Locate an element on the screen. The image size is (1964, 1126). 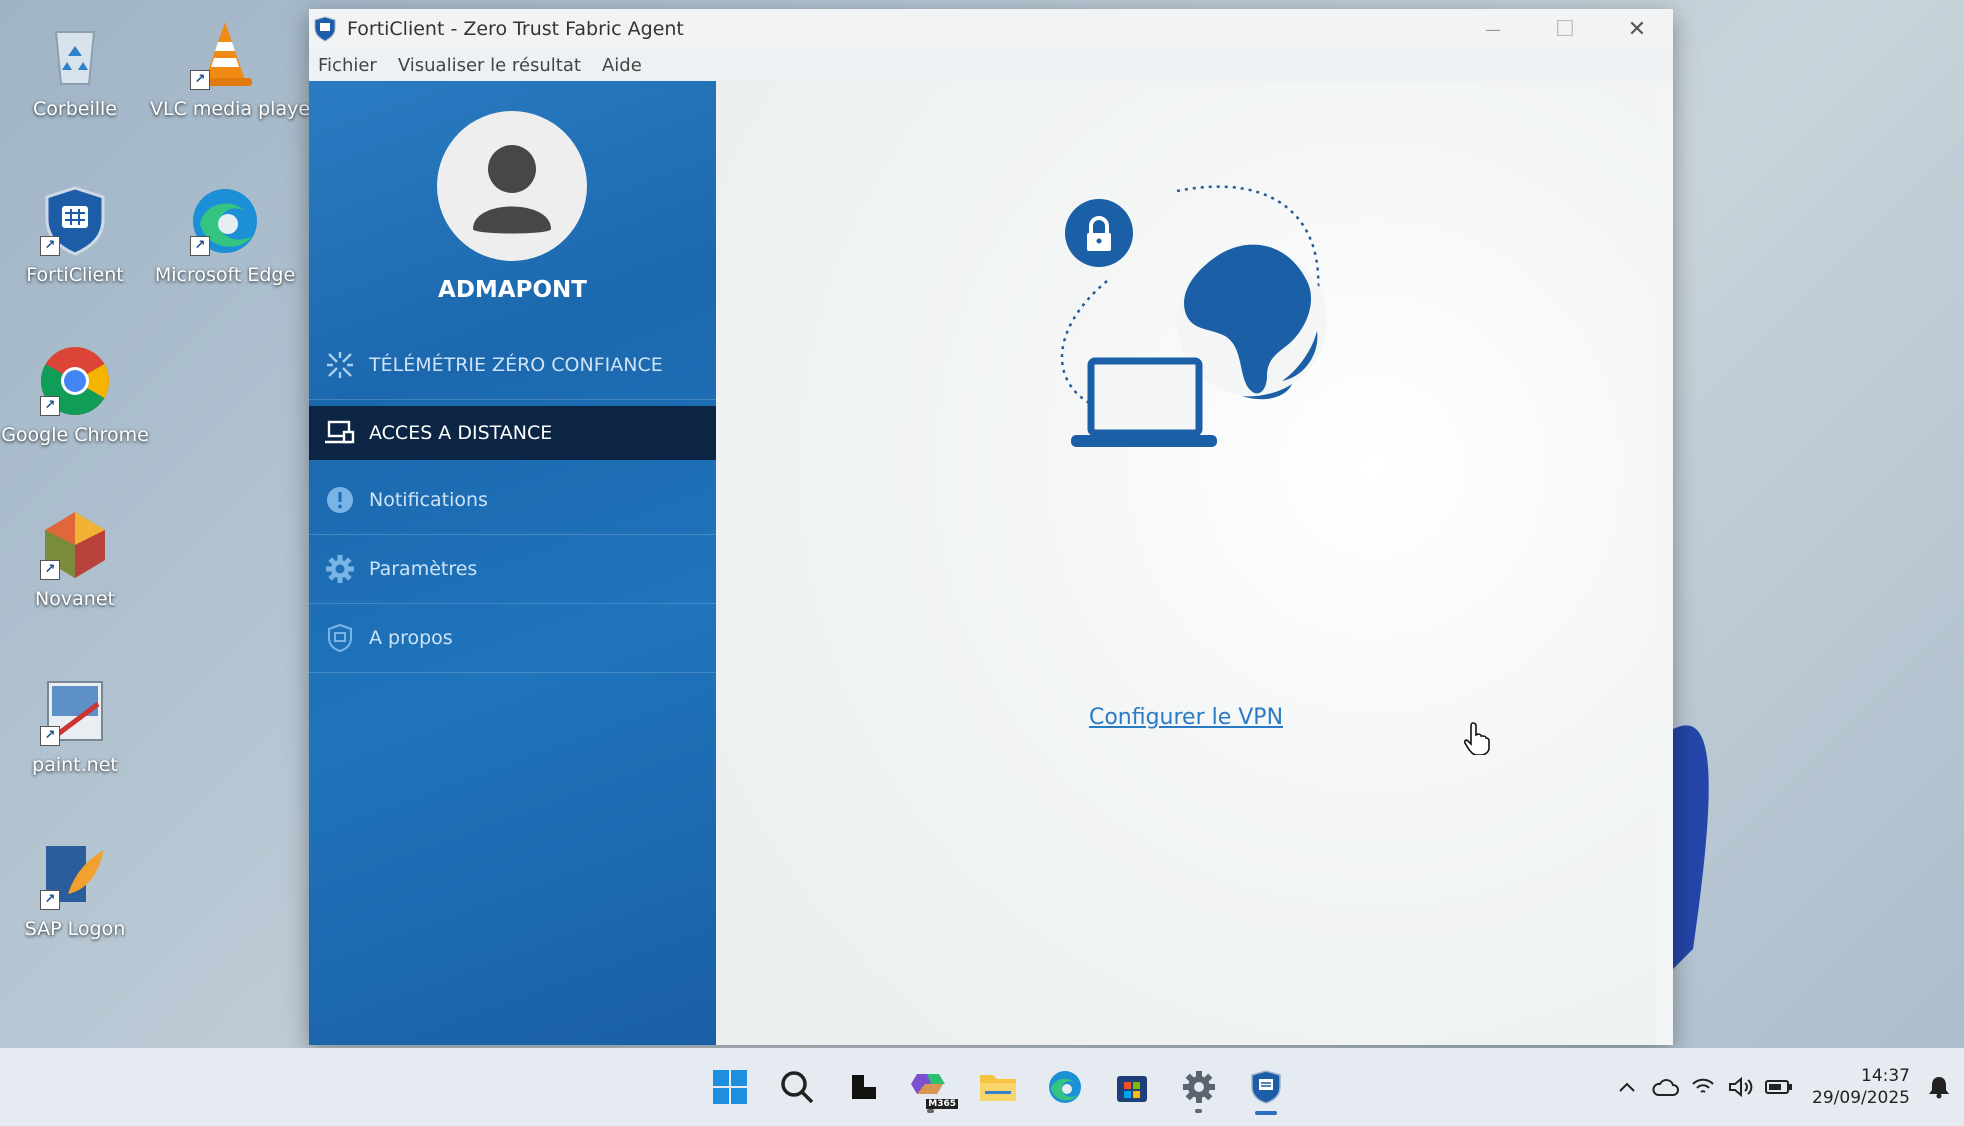
chevron-up-icon is located at coordinates (1627, 1087).